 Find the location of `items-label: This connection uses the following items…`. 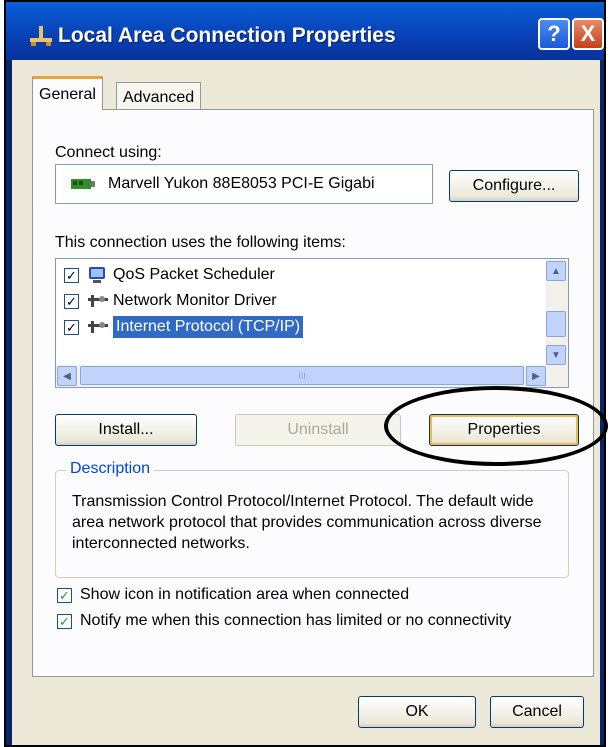

items-label: This connection uses the following items… is located at coordinates (200, 242).